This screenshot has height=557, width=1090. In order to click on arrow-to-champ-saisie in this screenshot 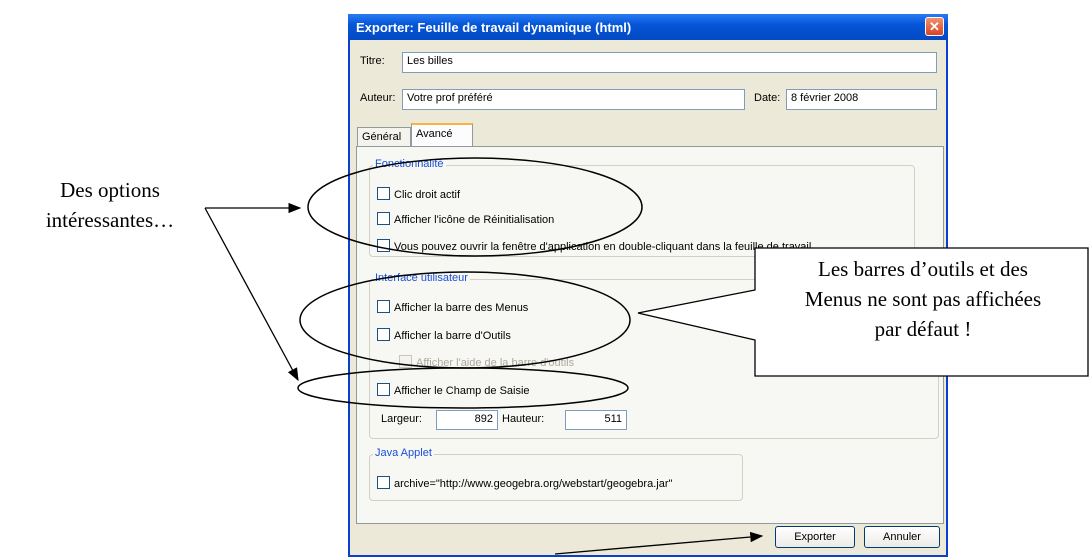, I will do `click(251, 294)`.